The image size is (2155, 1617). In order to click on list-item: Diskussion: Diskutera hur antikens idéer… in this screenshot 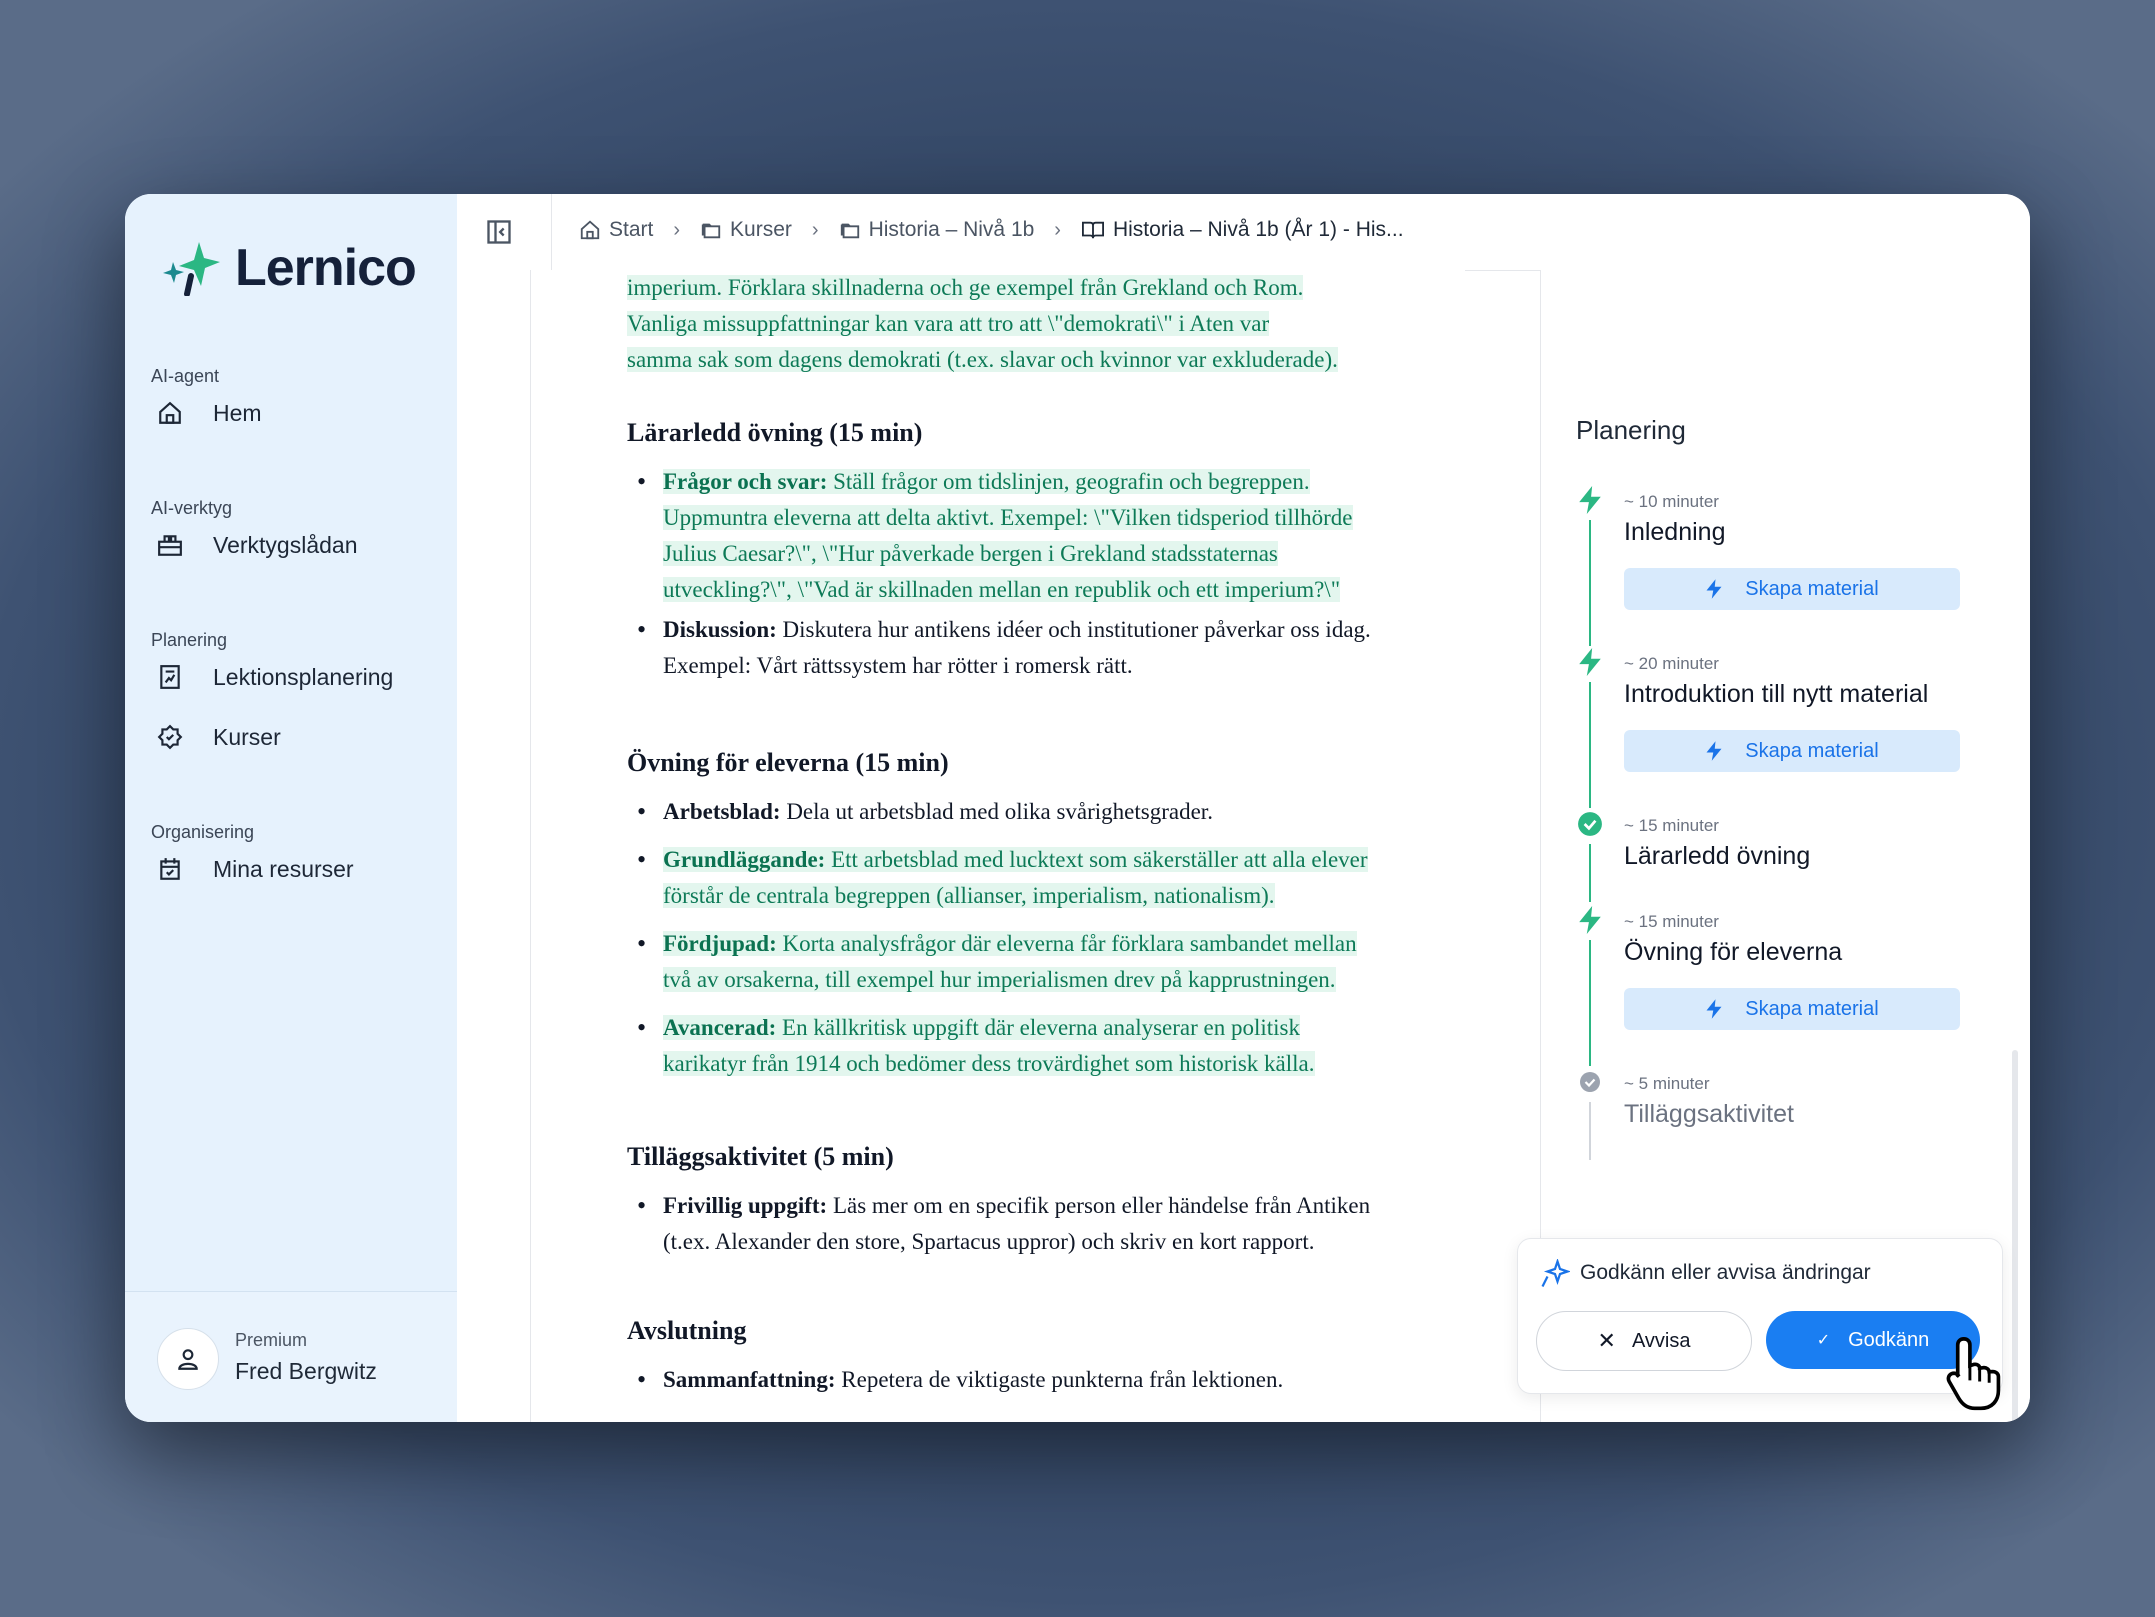, I will do `click(1046, 648)`.